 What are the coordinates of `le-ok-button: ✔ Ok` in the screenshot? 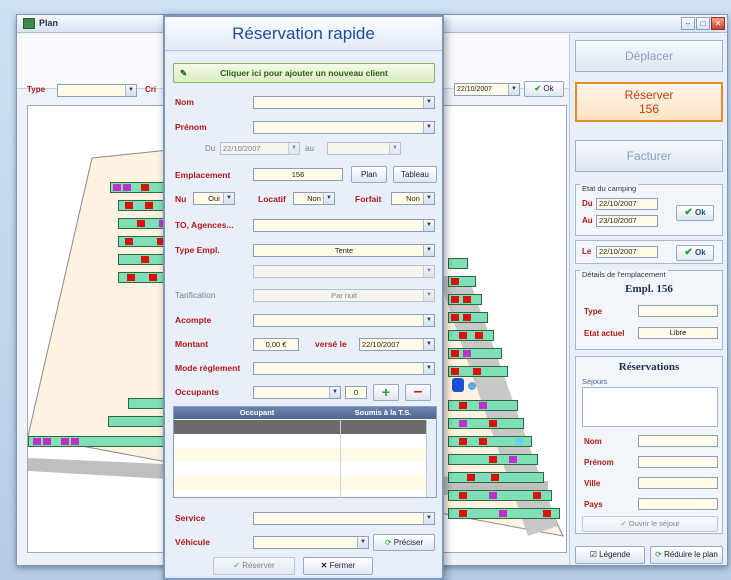 It's located at (695, 253).